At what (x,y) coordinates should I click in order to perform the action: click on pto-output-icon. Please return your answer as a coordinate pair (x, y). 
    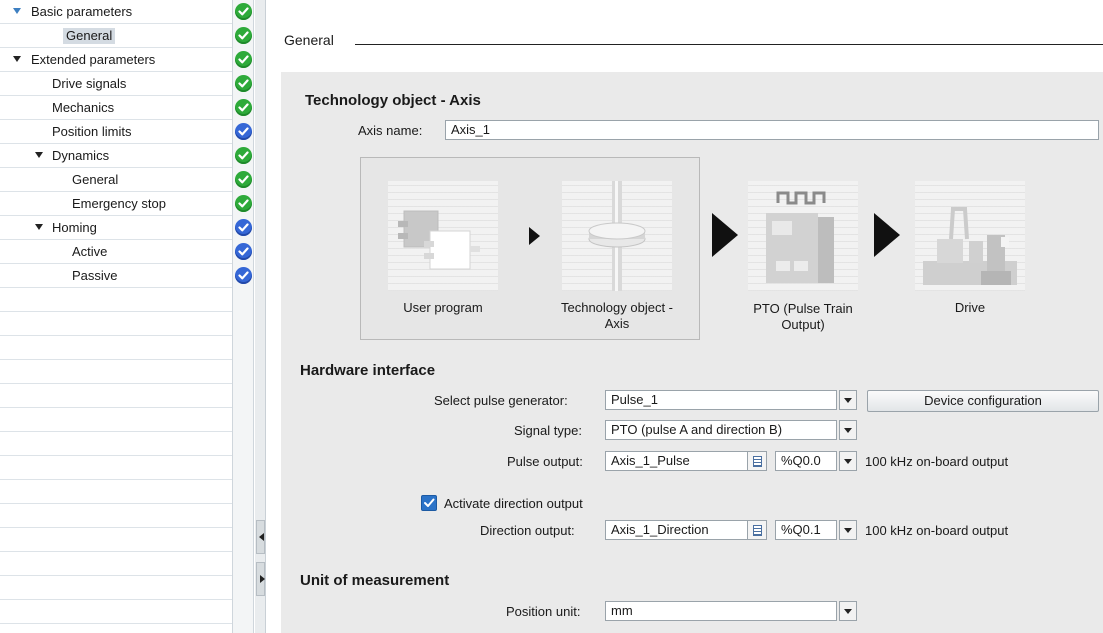
    Looking at the image, I should click on (803, 236).